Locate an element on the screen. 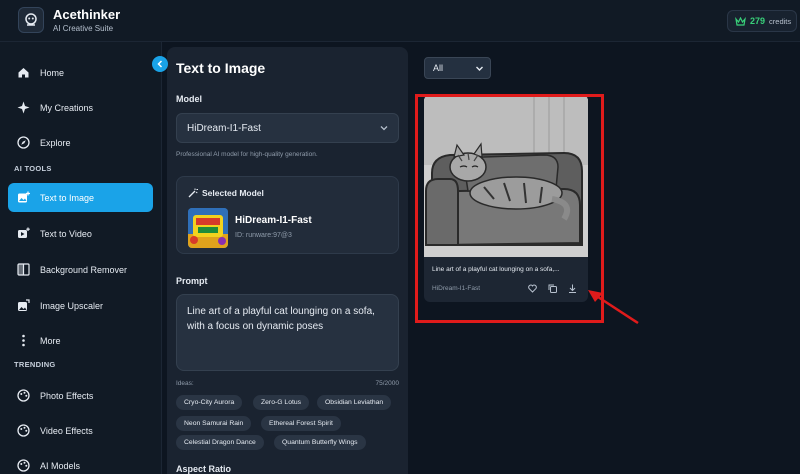 The height and width of the screenshot is (474, 800). selected-model-heading: Selected Model is located at coordinates (226, 193).